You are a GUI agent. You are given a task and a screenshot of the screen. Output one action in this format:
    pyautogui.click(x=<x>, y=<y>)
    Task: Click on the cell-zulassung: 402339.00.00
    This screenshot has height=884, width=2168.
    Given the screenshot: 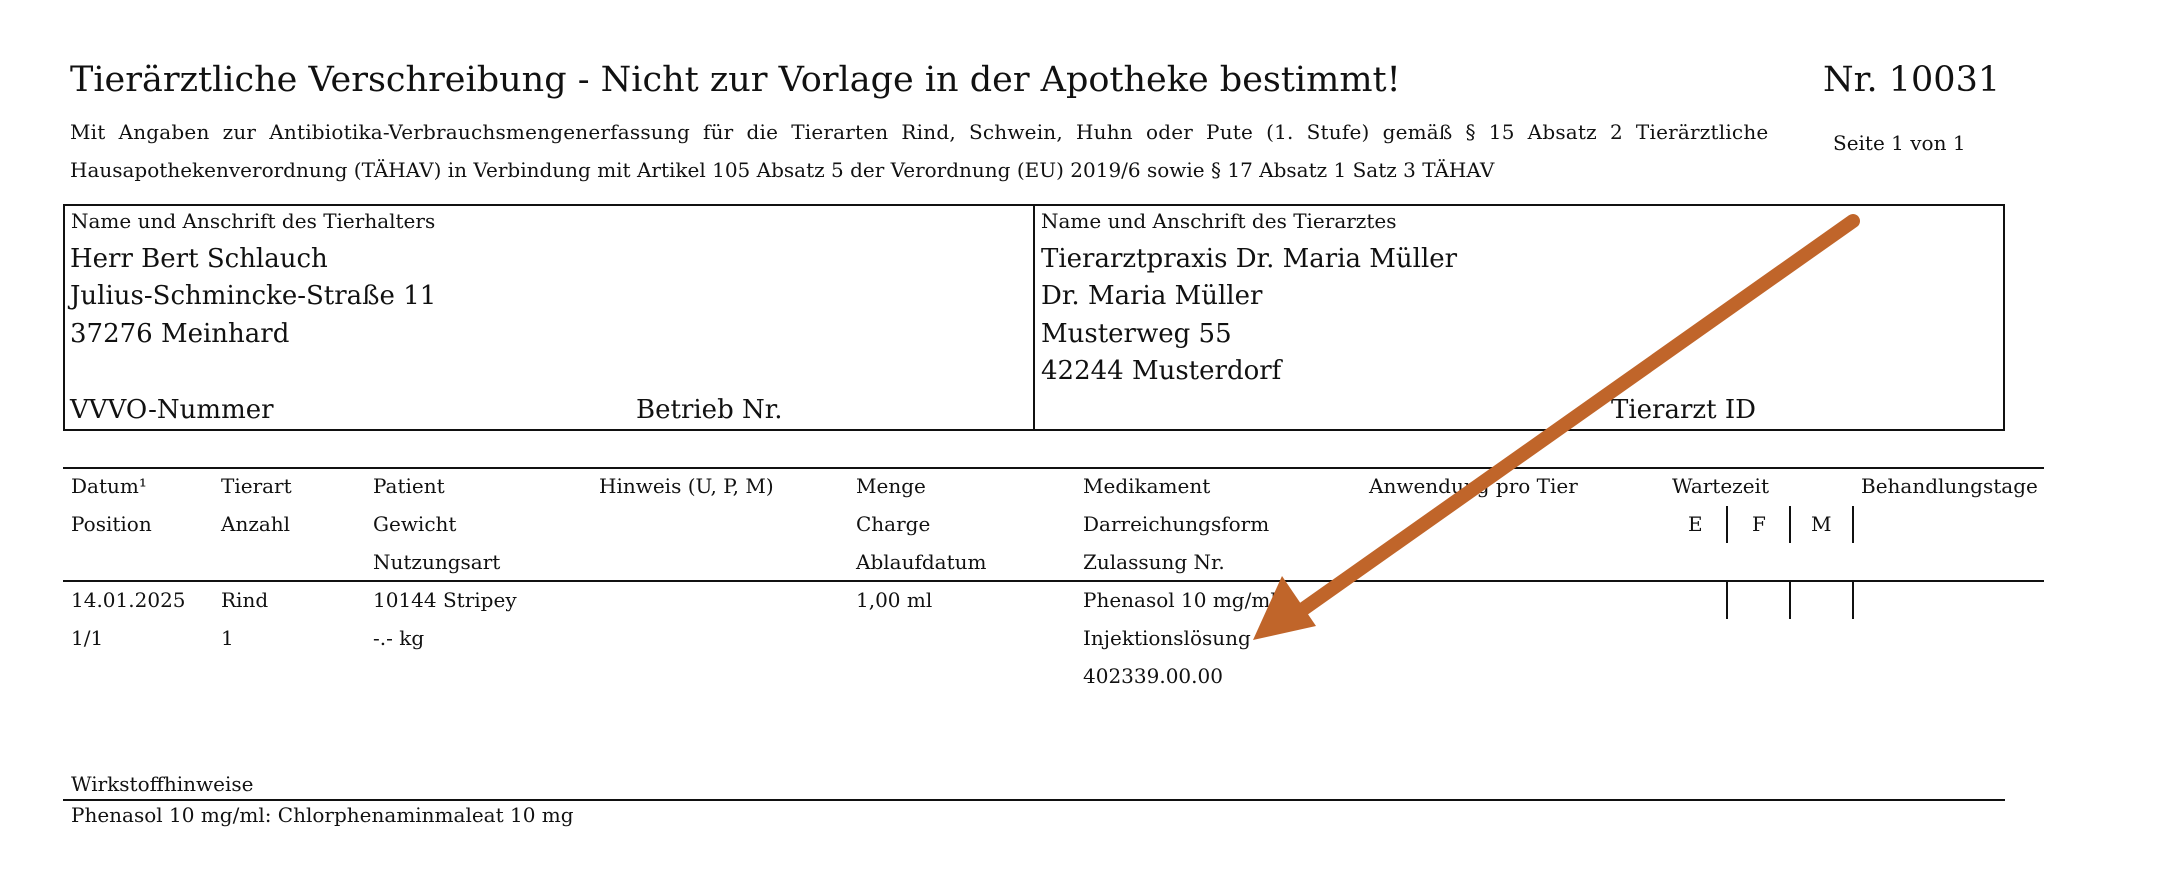 What is the action you would take?
    pyautogui.click(x=1153, y=676)
    